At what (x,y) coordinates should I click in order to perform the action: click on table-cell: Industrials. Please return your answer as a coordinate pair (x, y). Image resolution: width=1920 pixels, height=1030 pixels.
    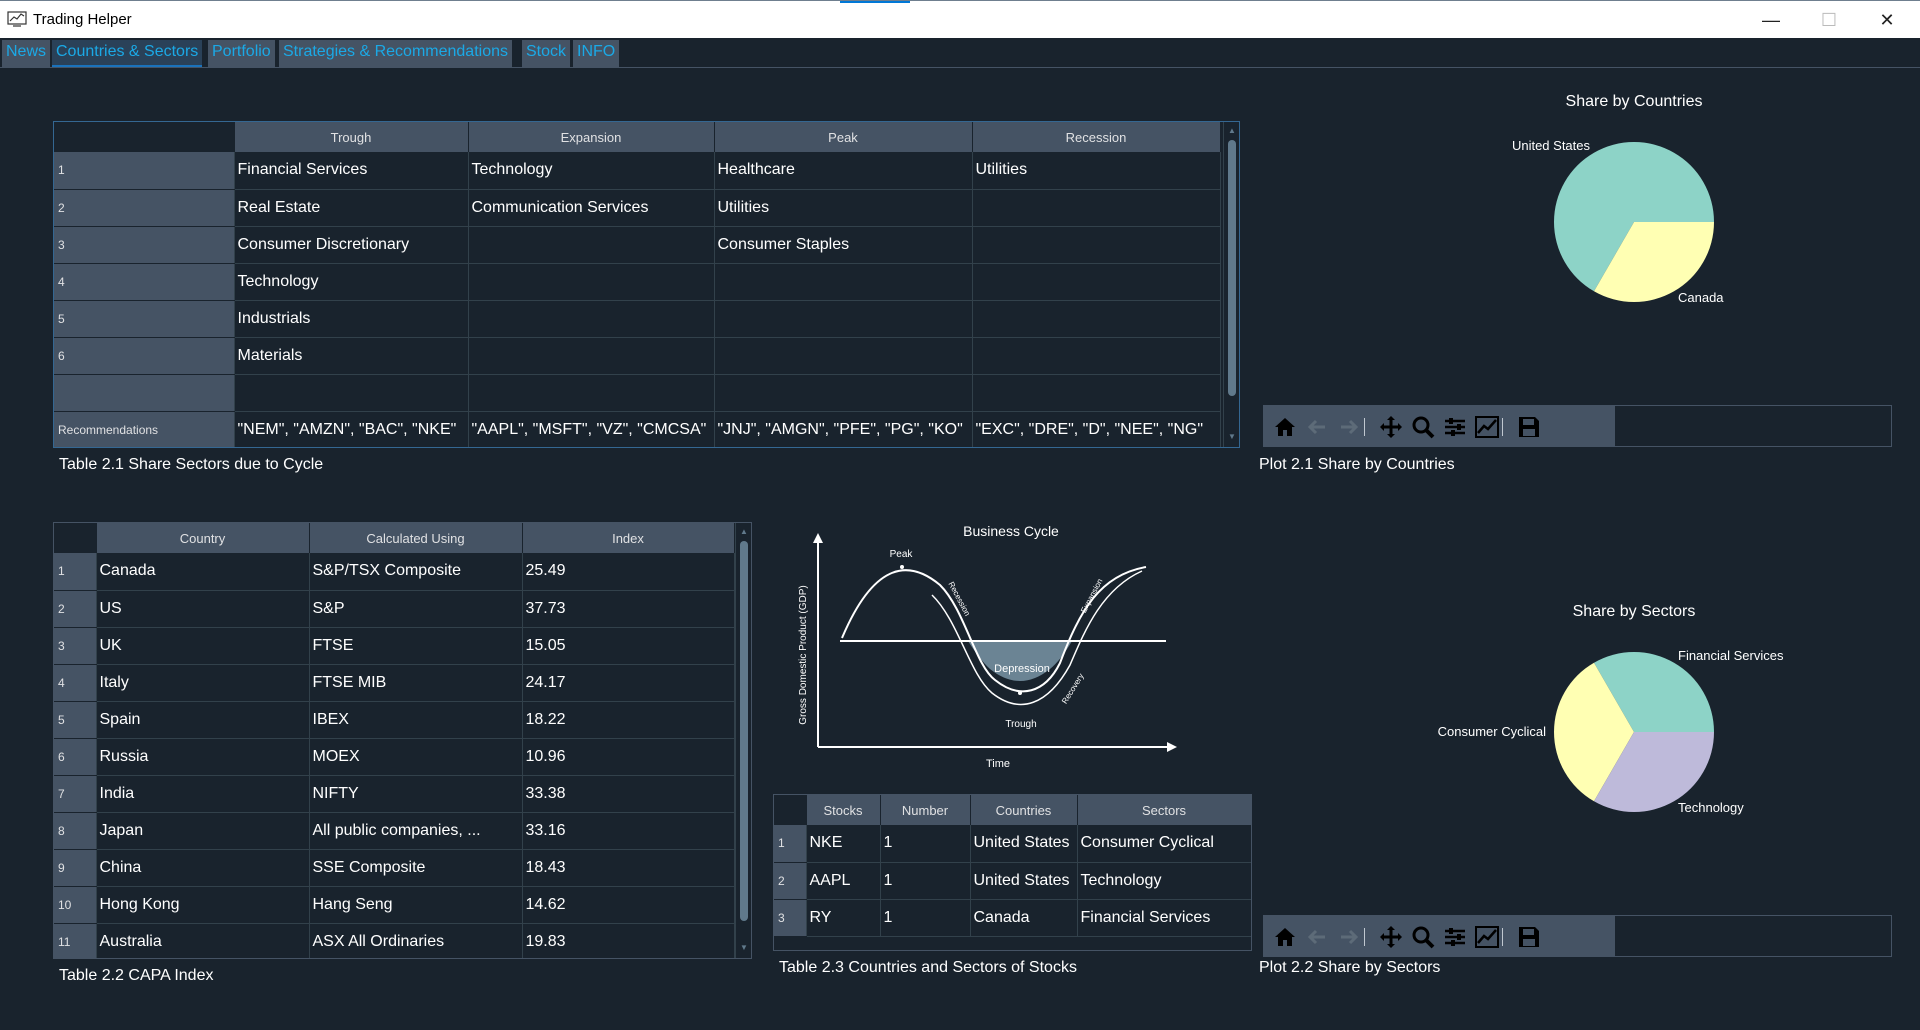
    Looking at the image, I should click on (351, 319).